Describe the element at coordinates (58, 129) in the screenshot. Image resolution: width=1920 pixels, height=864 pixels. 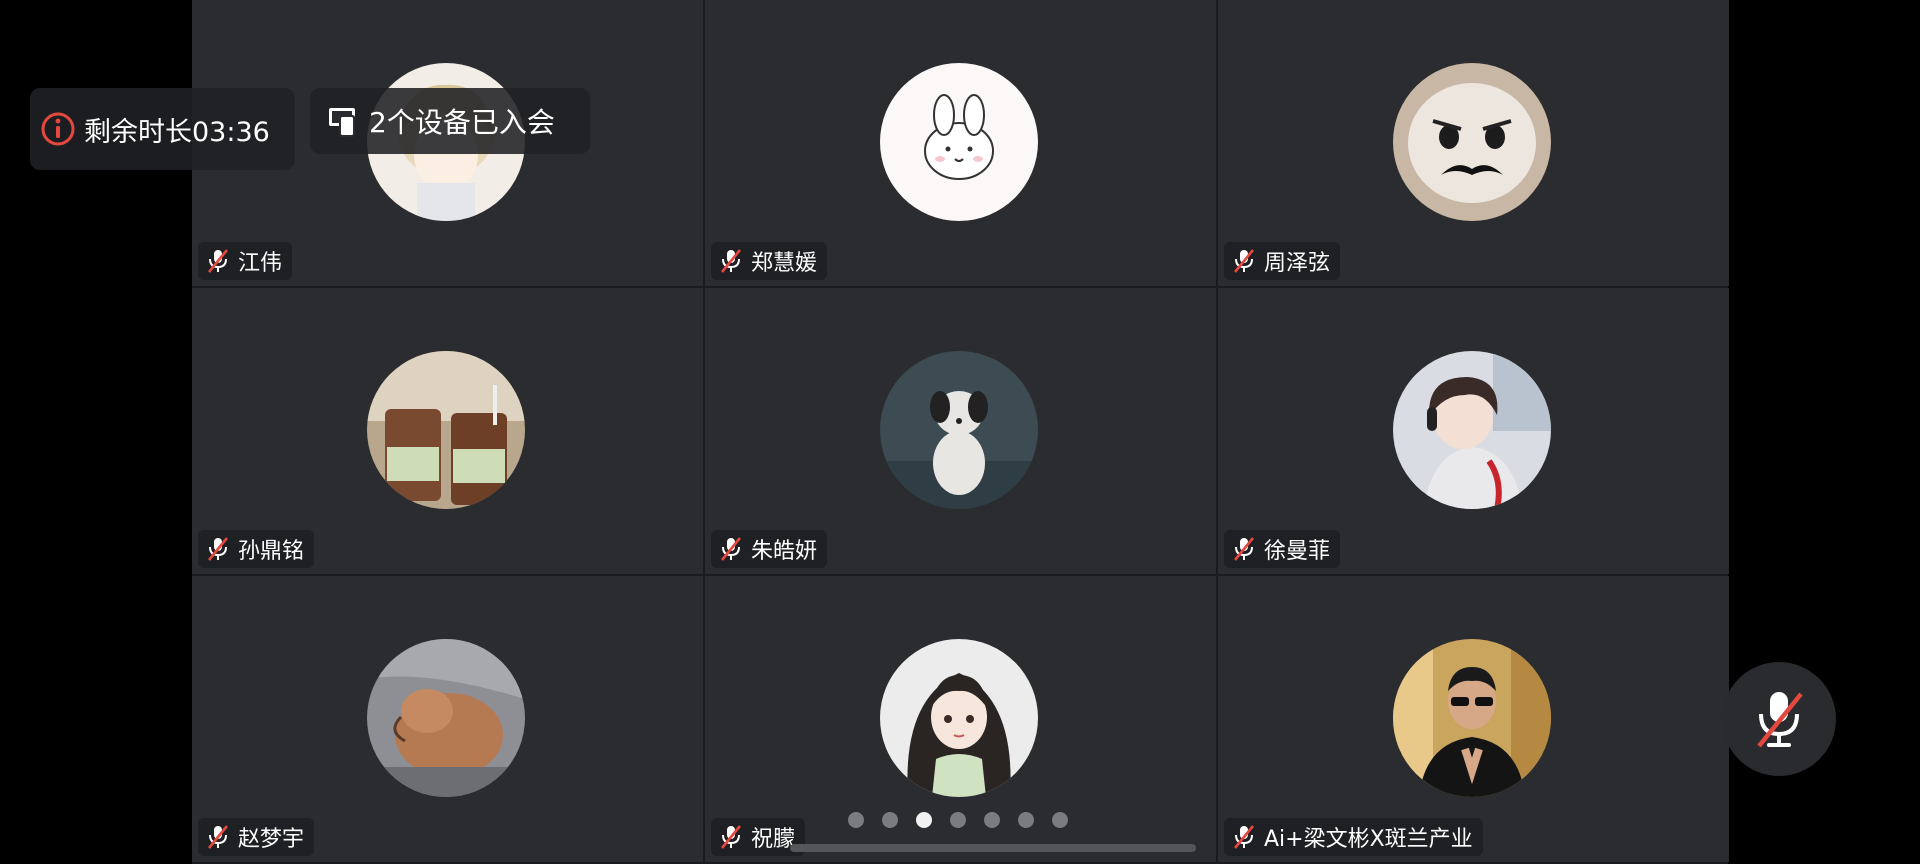
I see `info-icon` at that location.